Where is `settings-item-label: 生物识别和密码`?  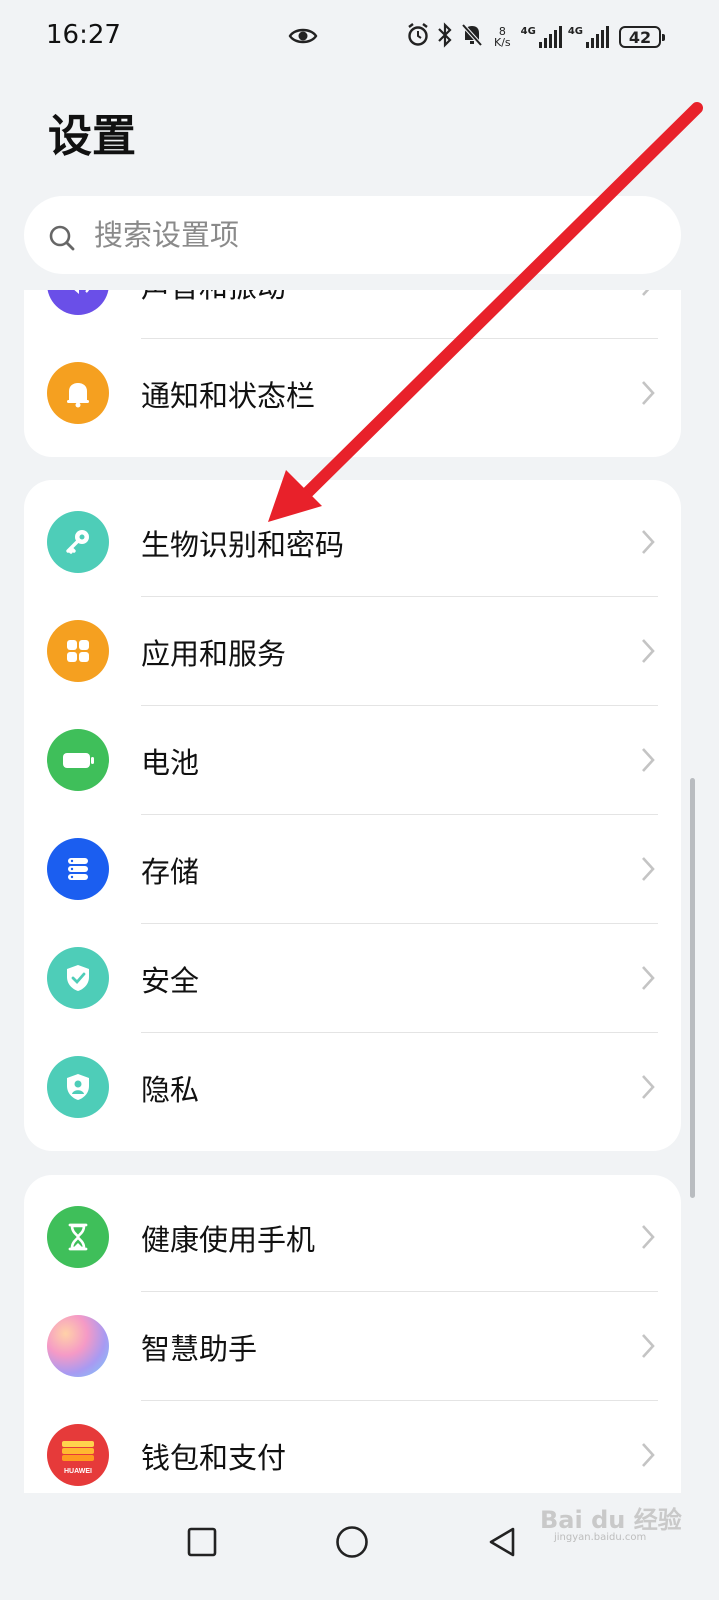
settings-item-label: 生物识别和密码 is located at coordinates (243, 545).